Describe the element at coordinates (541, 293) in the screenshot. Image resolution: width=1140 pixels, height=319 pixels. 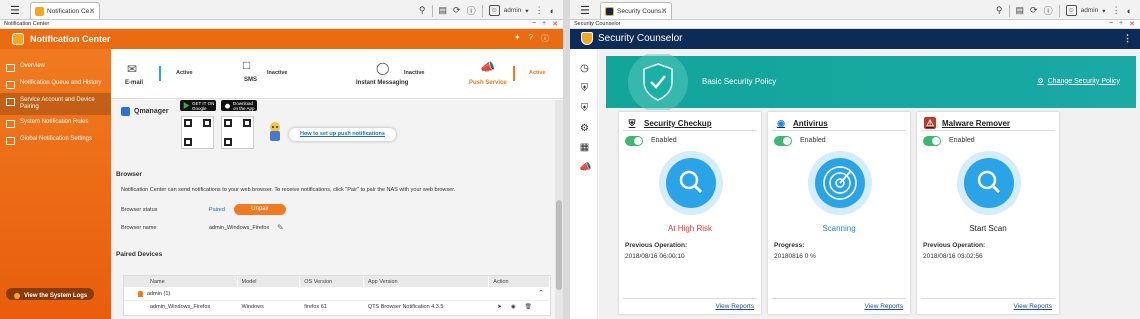
I see `chevron-up-icon: ⌃` at that location.